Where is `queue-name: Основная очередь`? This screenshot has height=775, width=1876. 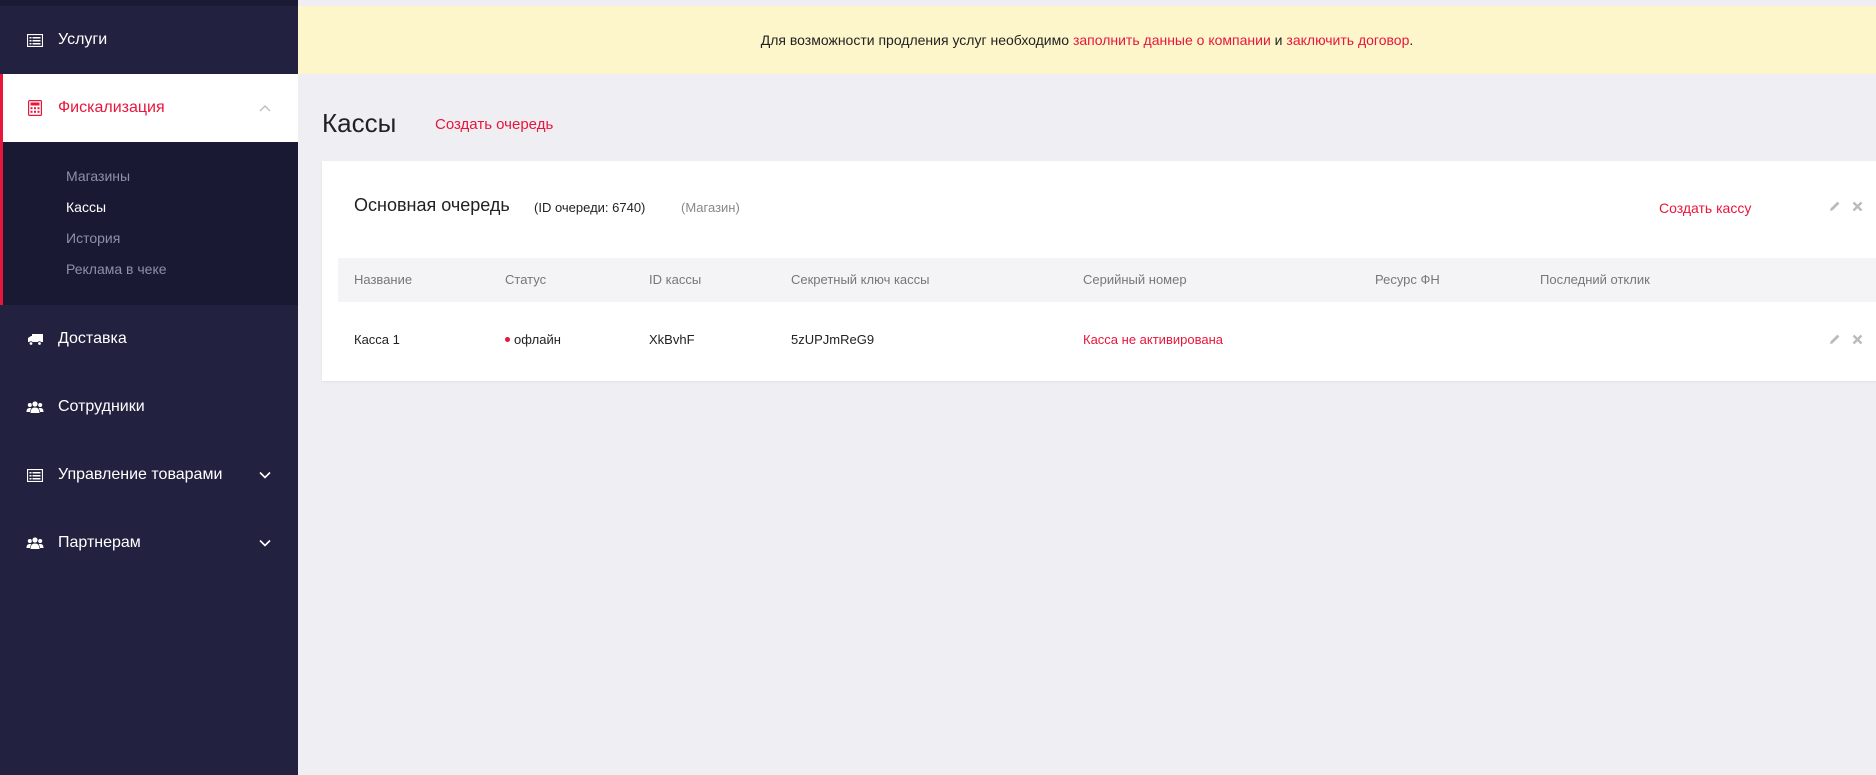 queue-name: Основная очередь is located at coordinates (432, 205).